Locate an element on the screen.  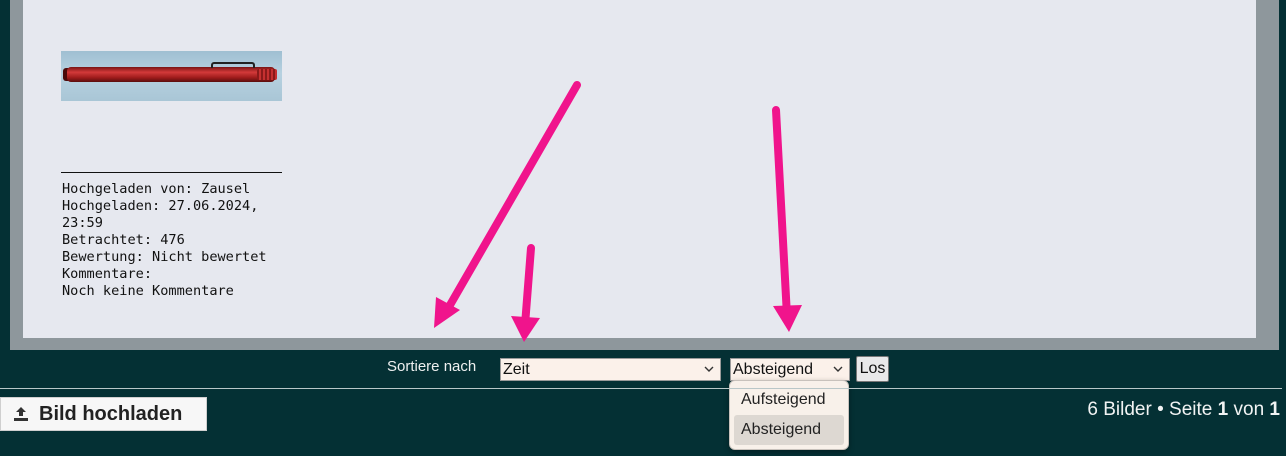
sort-order-value: Absteigend is located at coordinates (773, 369).